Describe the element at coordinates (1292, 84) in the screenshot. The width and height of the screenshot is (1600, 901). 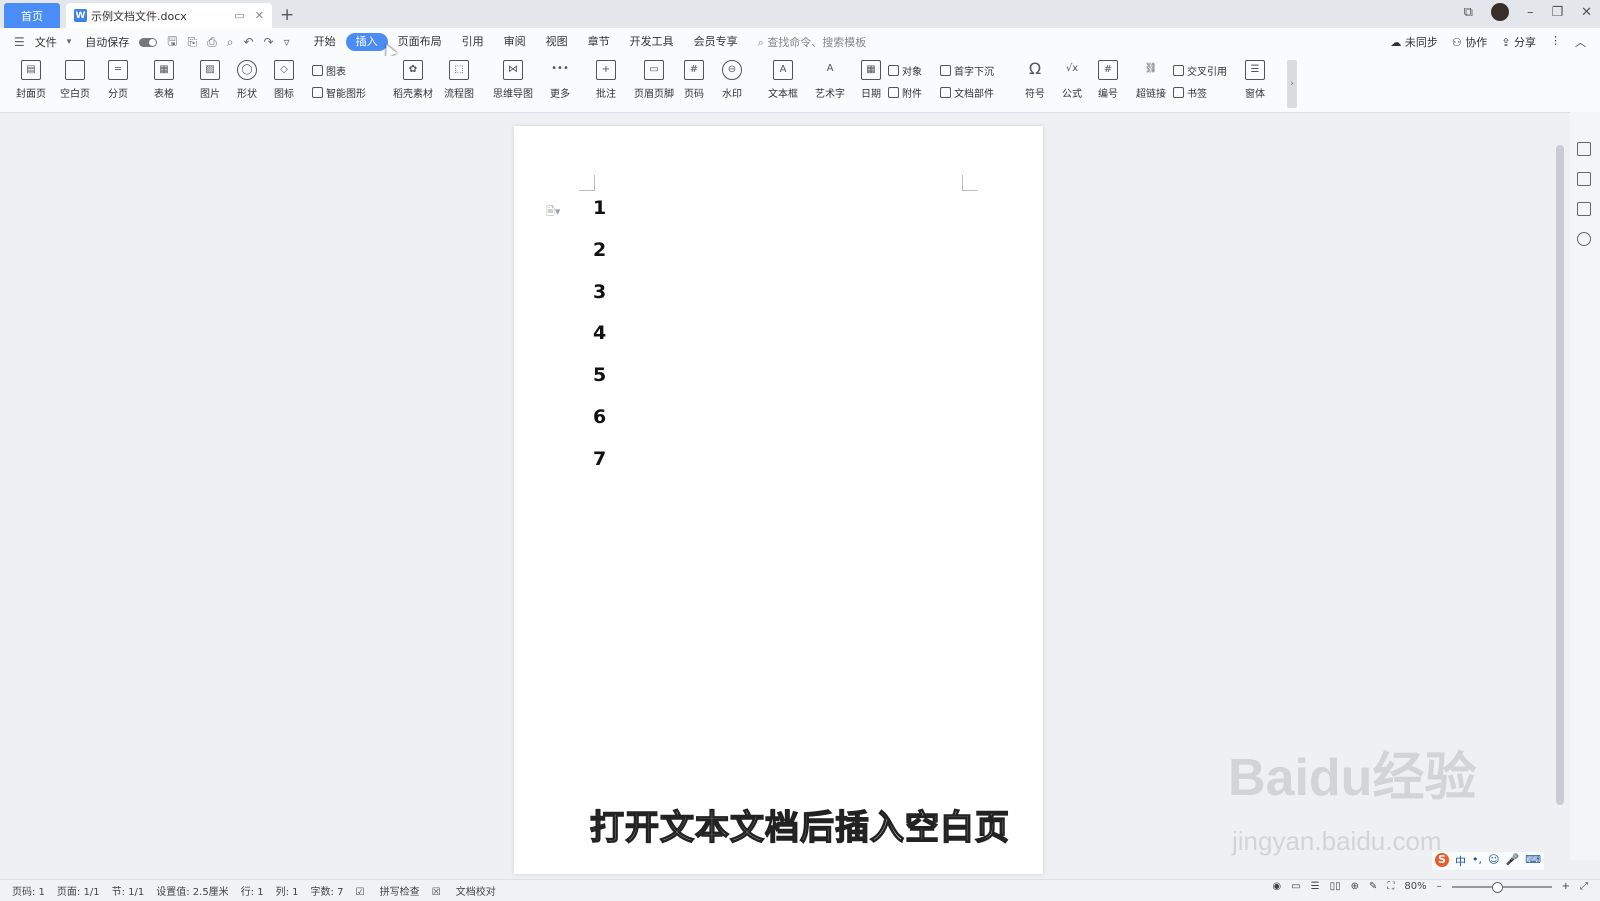
I see `ribbon-scroll-right: ›` at that location.